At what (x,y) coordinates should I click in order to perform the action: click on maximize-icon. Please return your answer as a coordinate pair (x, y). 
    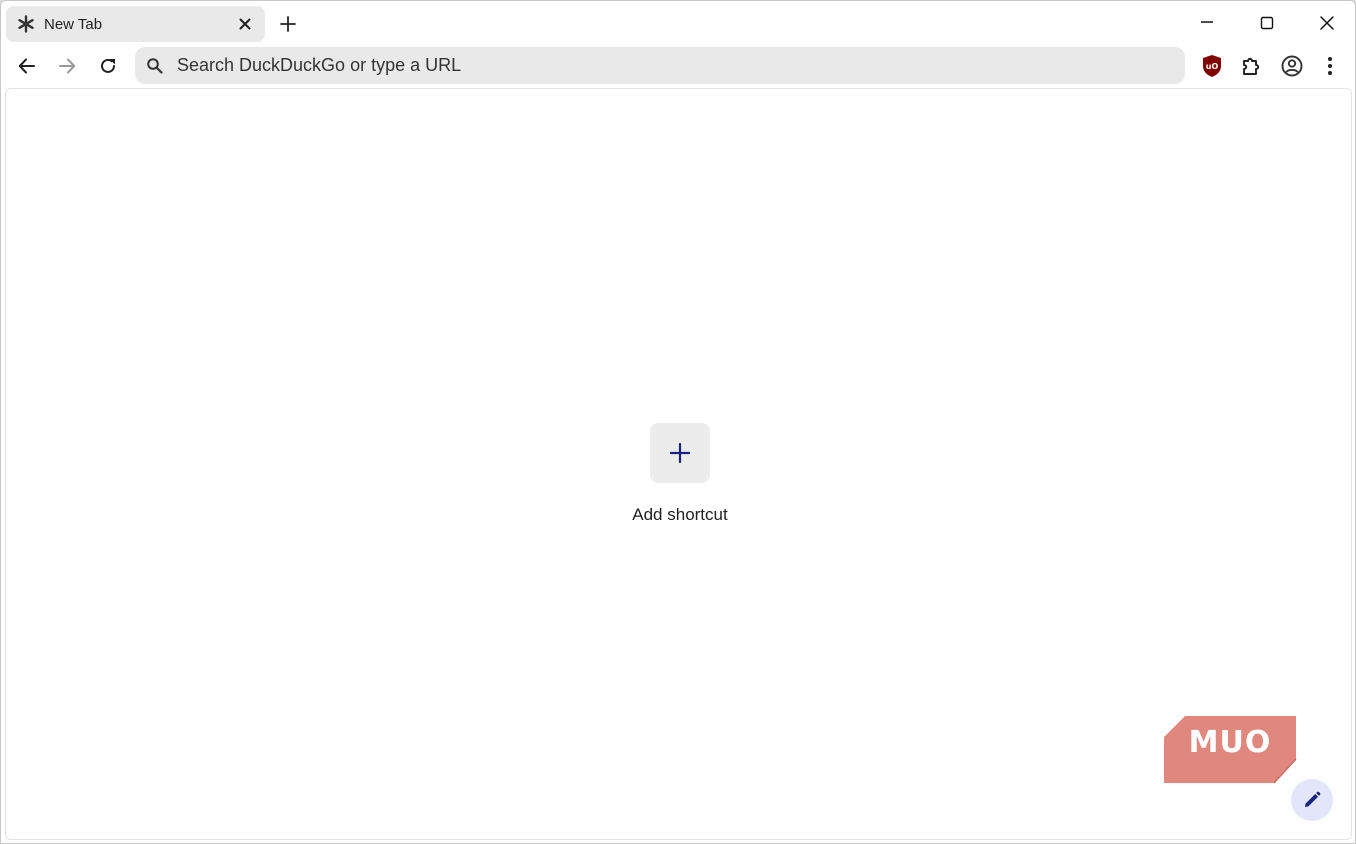
    Looking at the image, I should click on (1267, 23).